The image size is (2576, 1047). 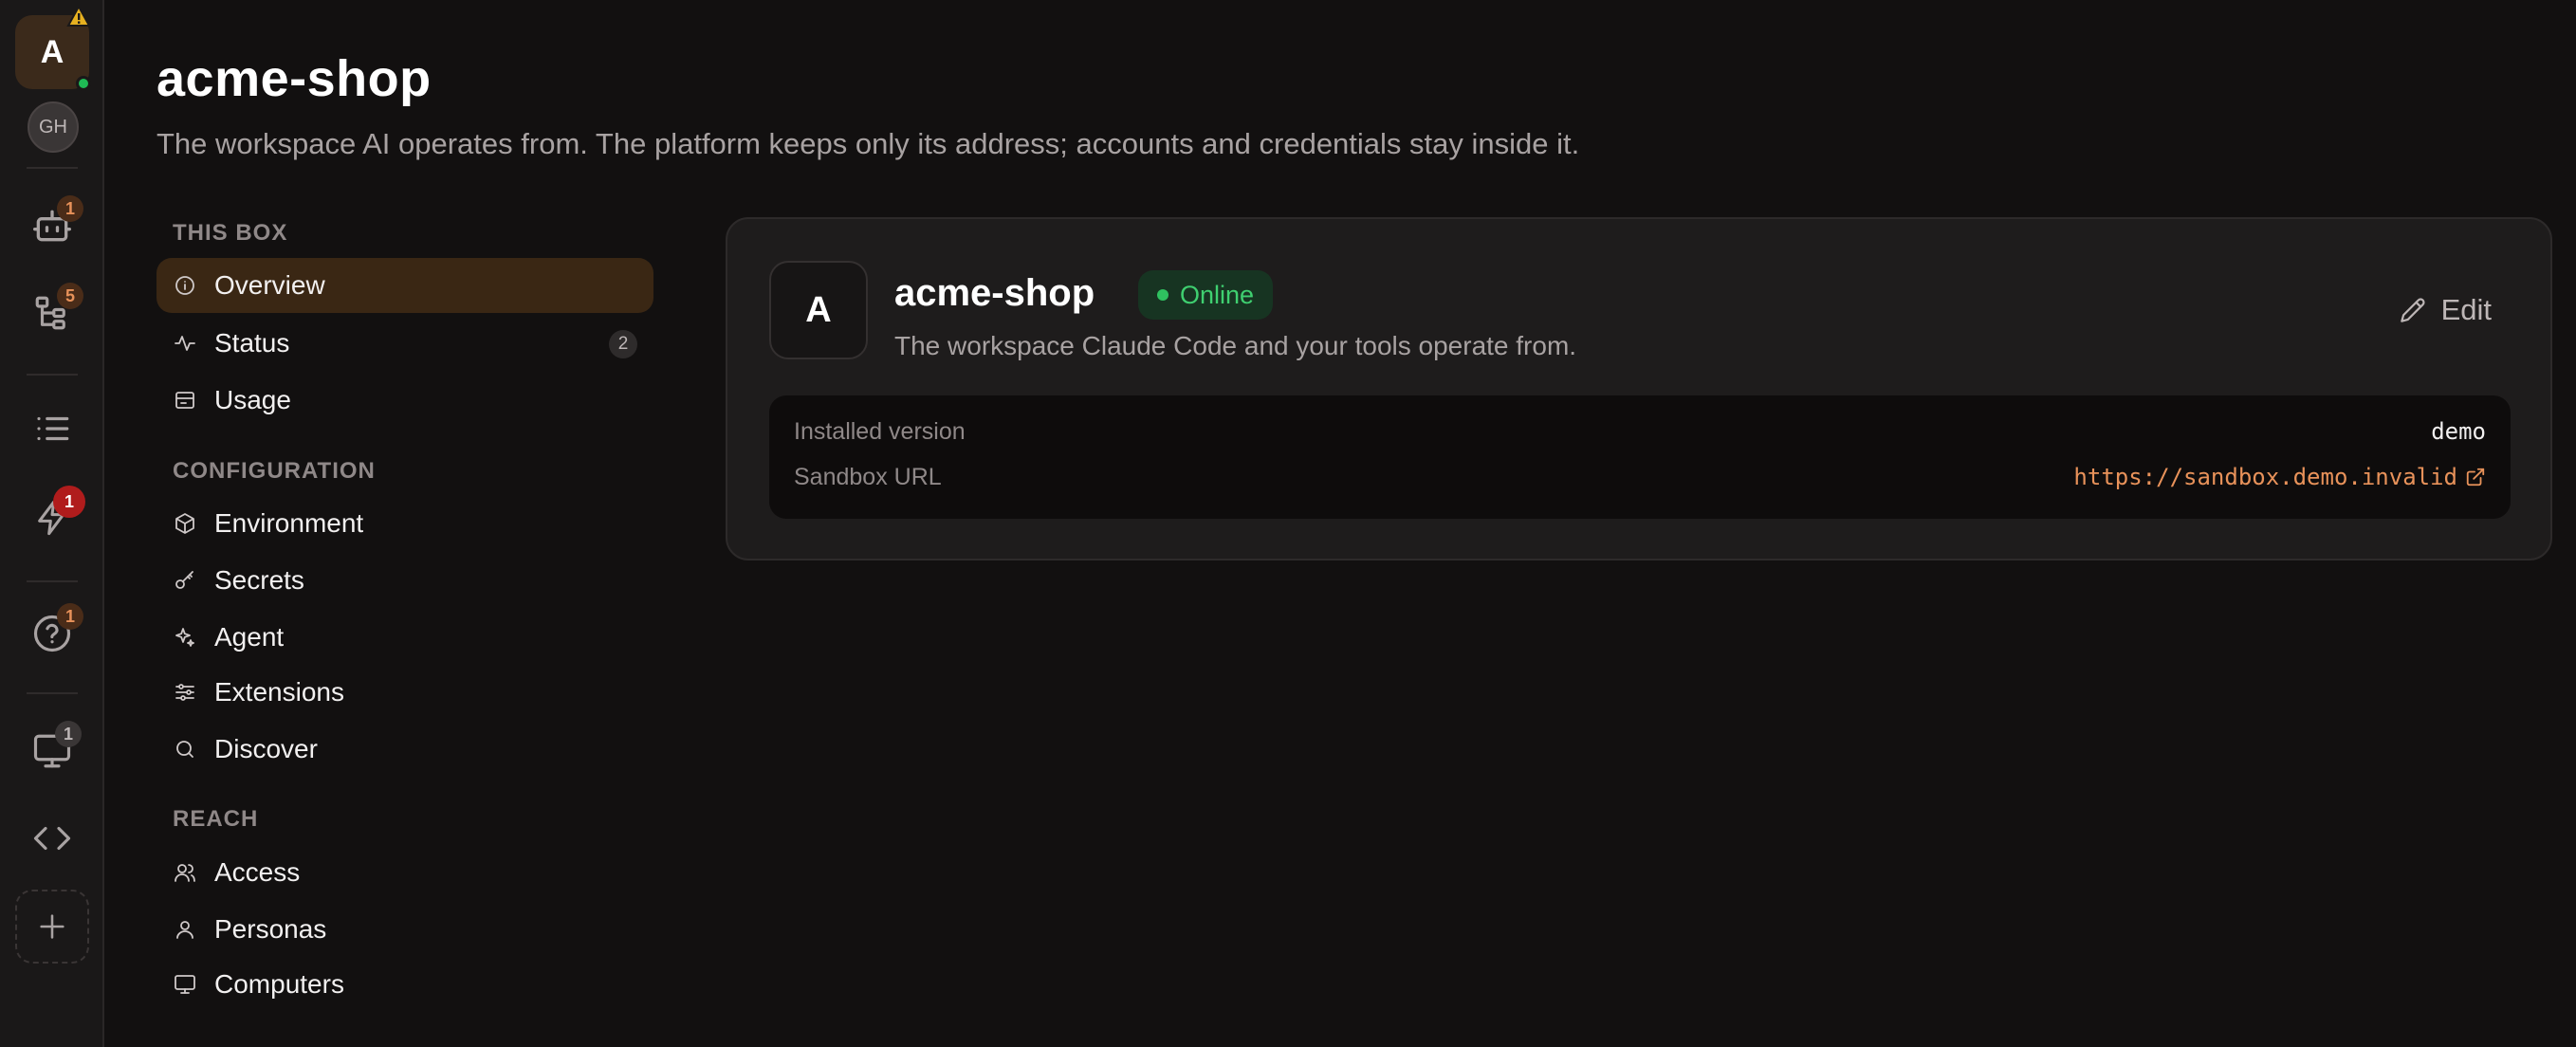 I want to click on code-icon, so click(x=52, y=838).